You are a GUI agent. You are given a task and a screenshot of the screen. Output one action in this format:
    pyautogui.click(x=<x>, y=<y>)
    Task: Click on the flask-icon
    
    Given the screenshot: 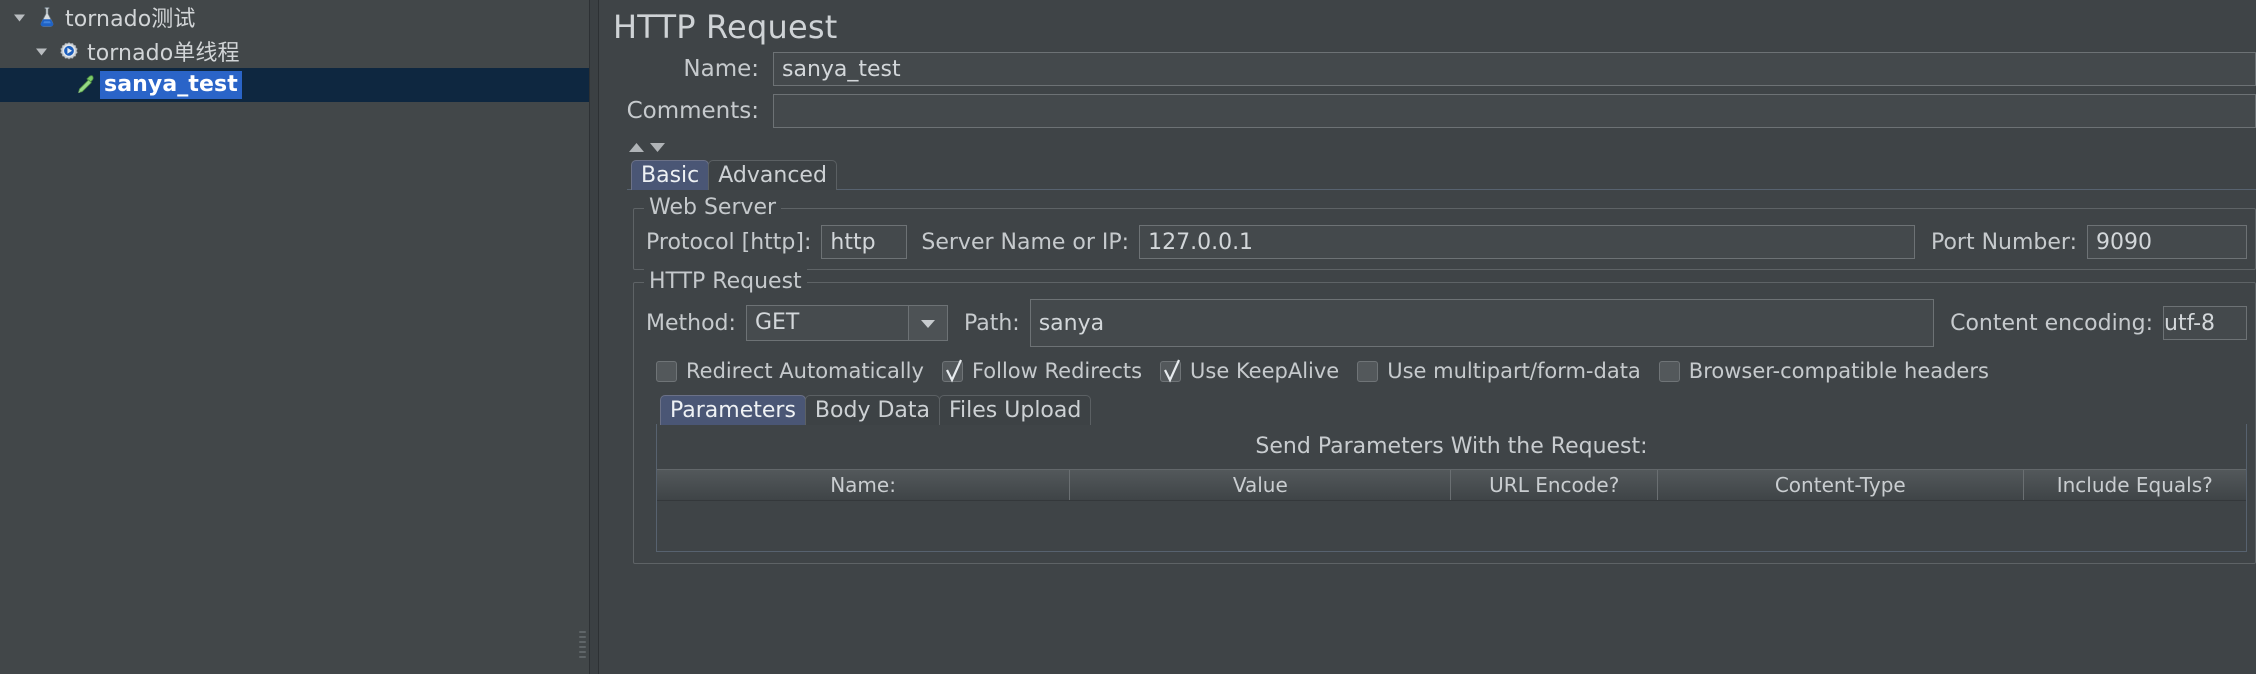 What is the action you would take?
    pyautogui.click(x=47, y=17)
    